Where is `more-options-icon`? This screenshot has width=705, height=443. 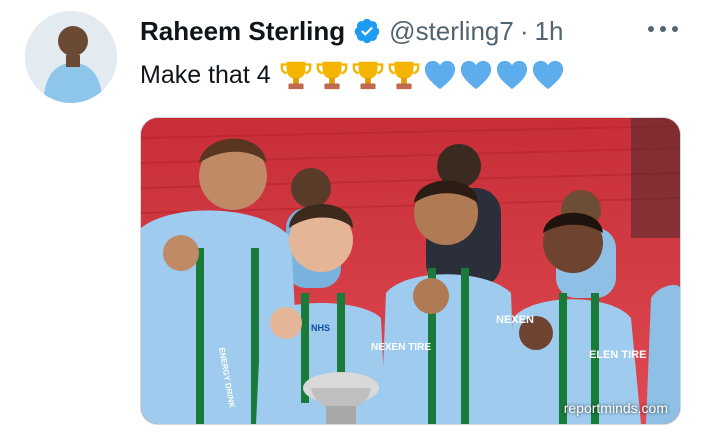
more-options-icon is located at coordinates (663, 29).